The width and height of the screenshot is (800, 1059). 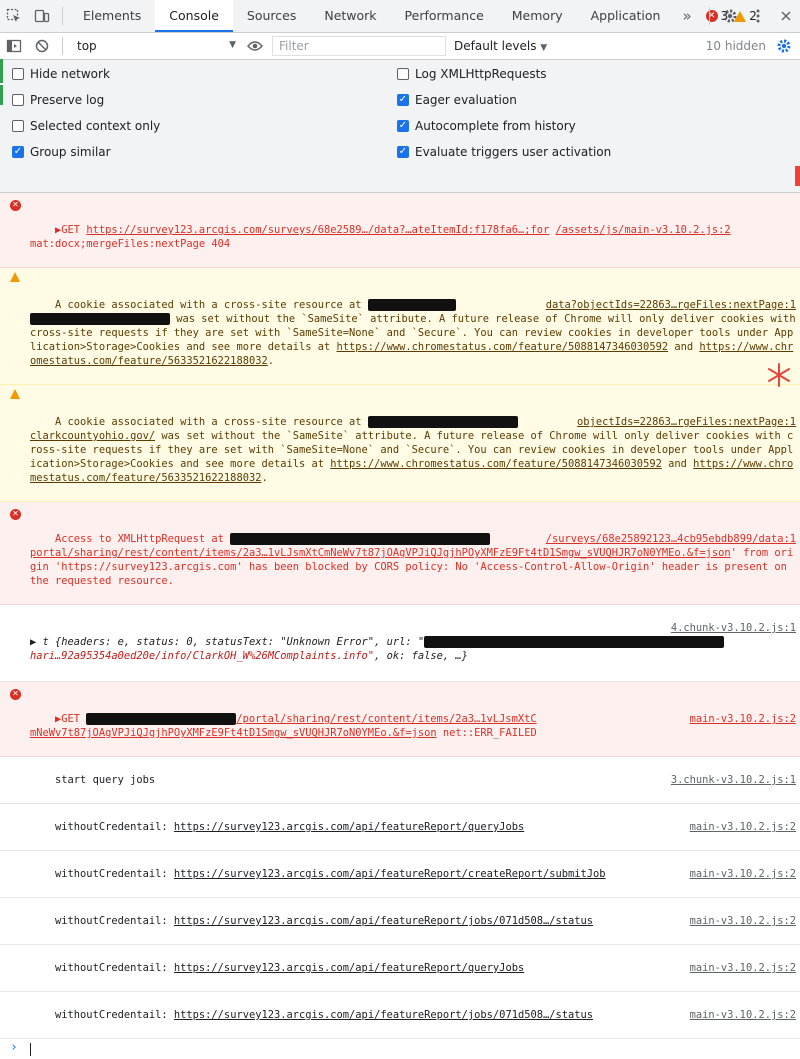 I want to click on kebab-menu-icon, so click(x=758, y=16).